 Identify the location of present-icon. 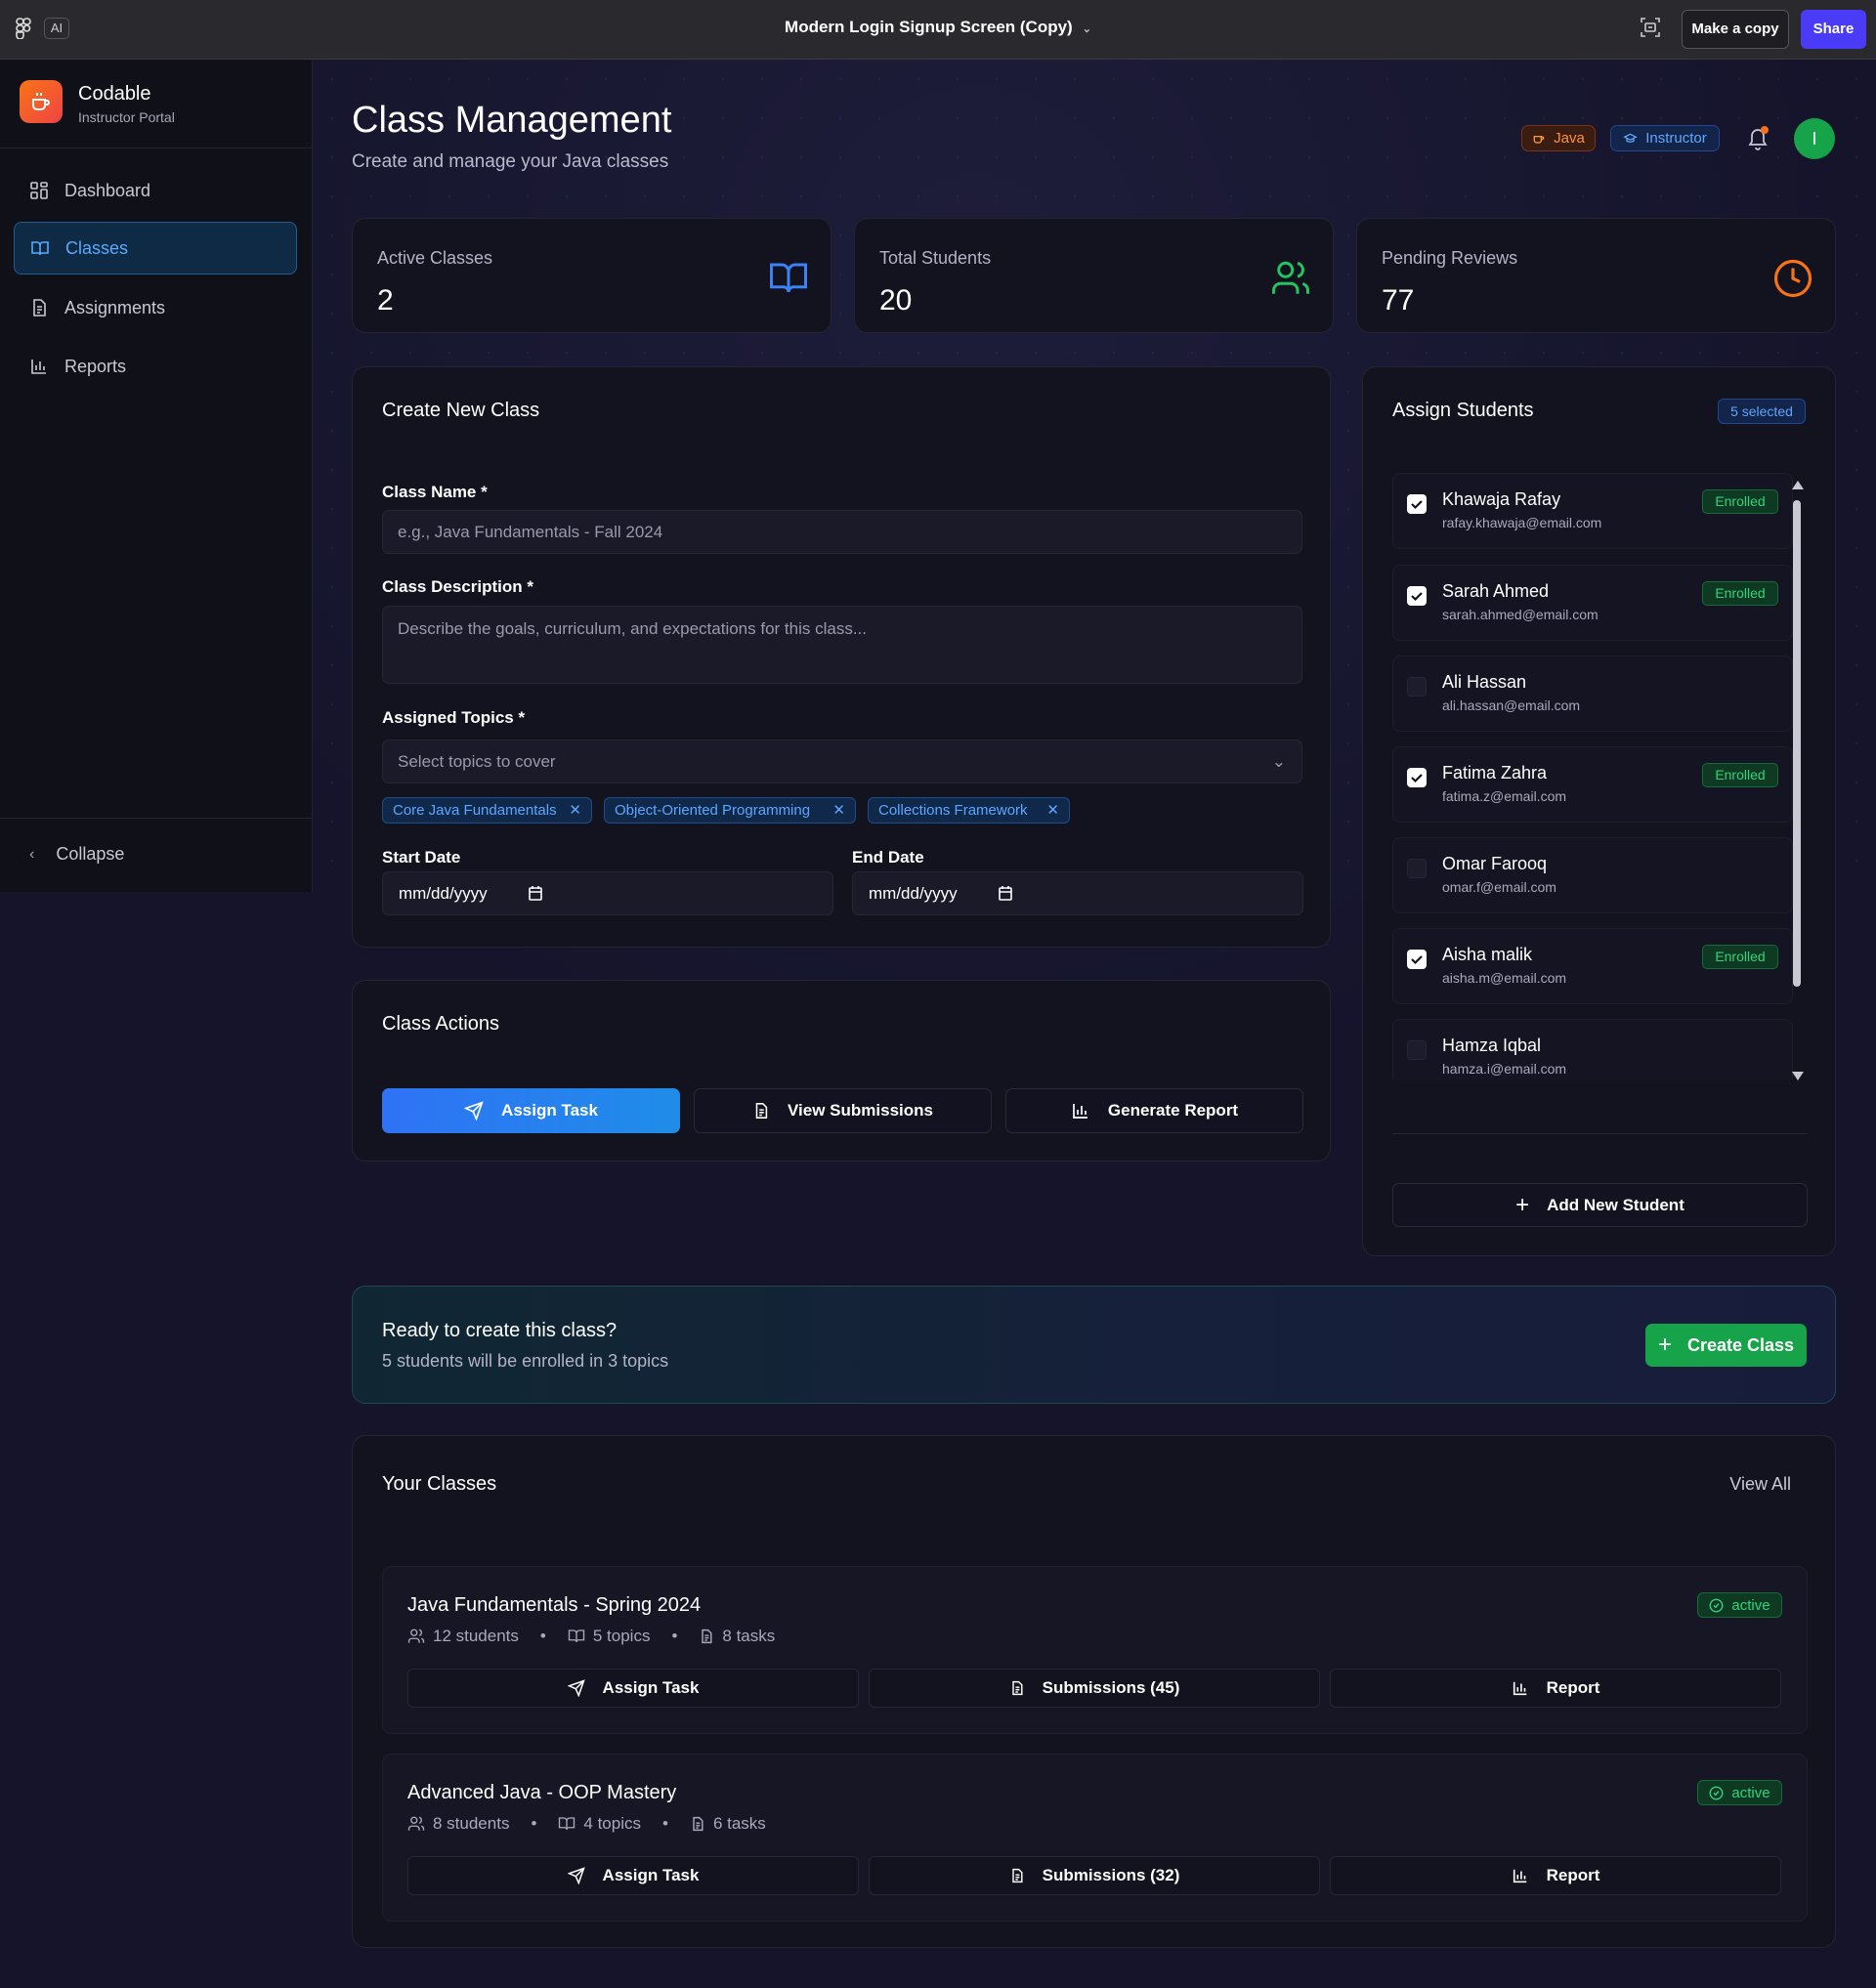
(1651, 28).